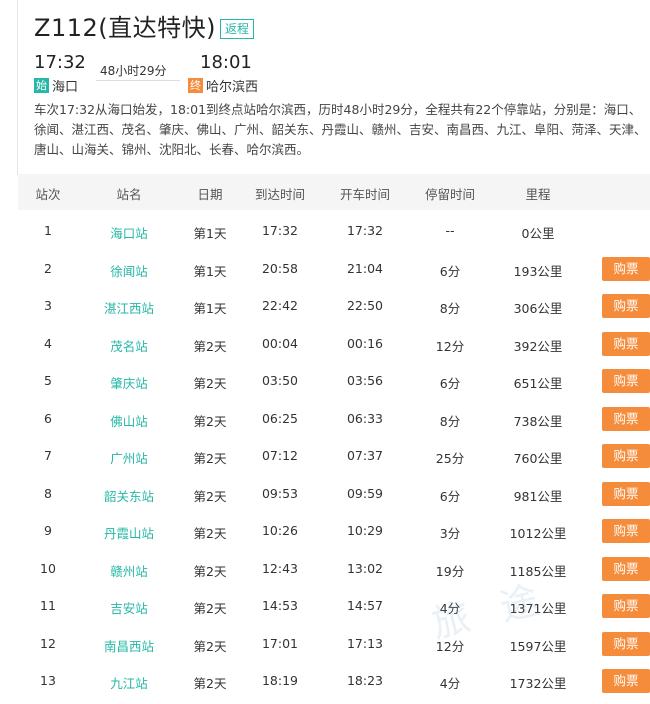 The image size is (650, 704). Describe the element at coordinates (129, 307) in the screenshot. I see `cell-station: 湛江西站` at that location.